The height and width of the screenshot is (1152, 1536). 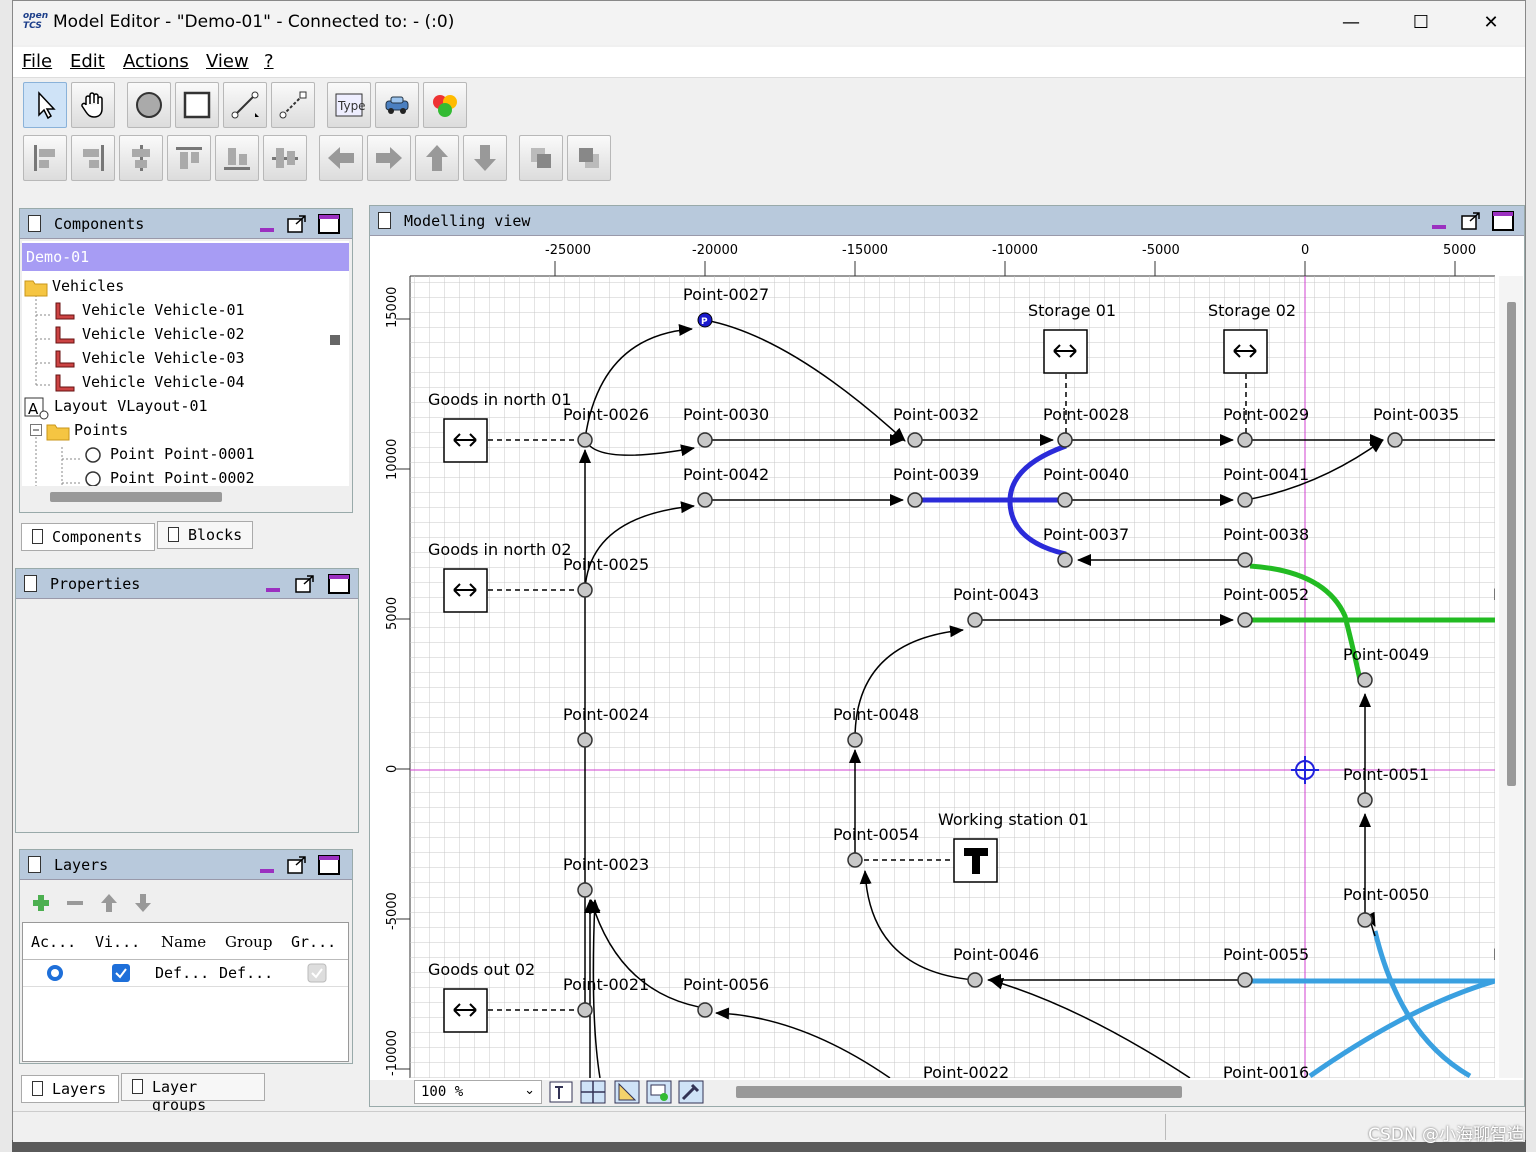 What do you see at coordinates (93, 158) in the screenshot?
I see `align-right-button` at bounding box center [93, 158].